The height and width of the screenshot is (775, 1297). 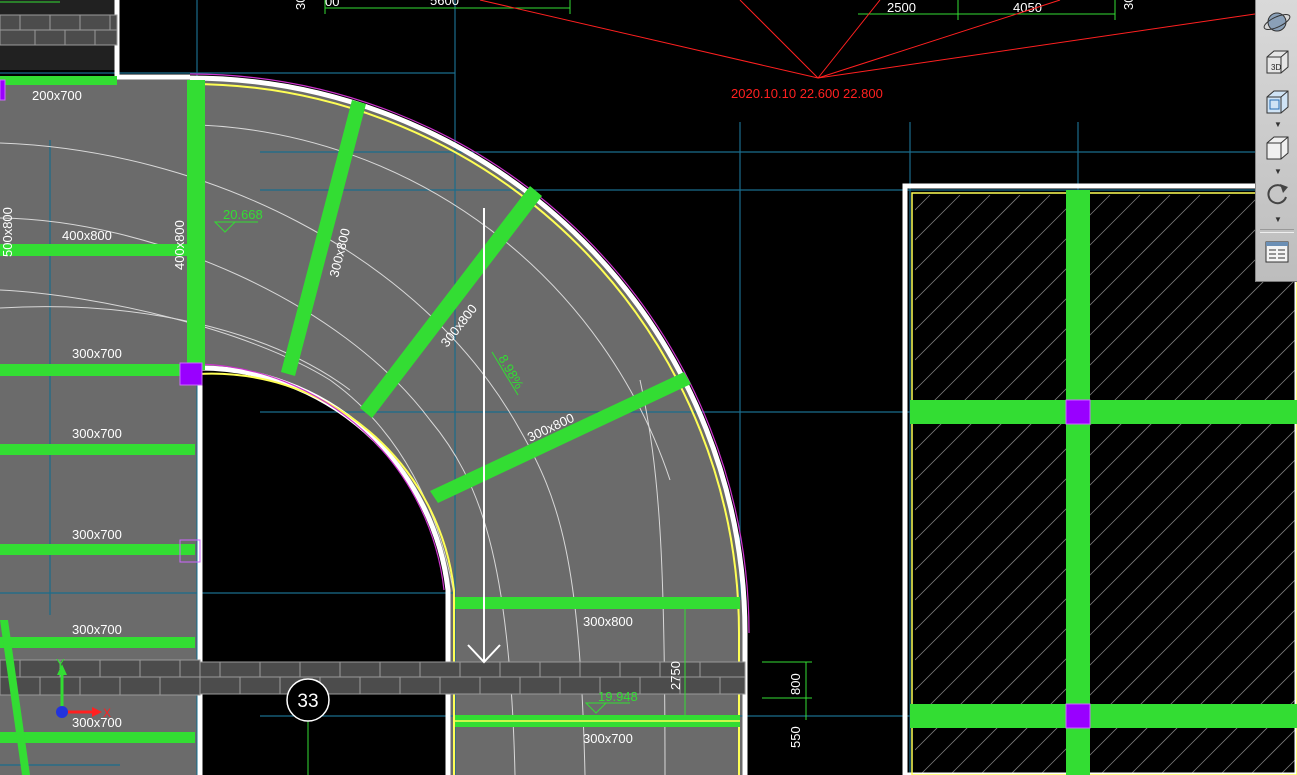 I want to click on view-box-icon, so click(x=1277, y=148).